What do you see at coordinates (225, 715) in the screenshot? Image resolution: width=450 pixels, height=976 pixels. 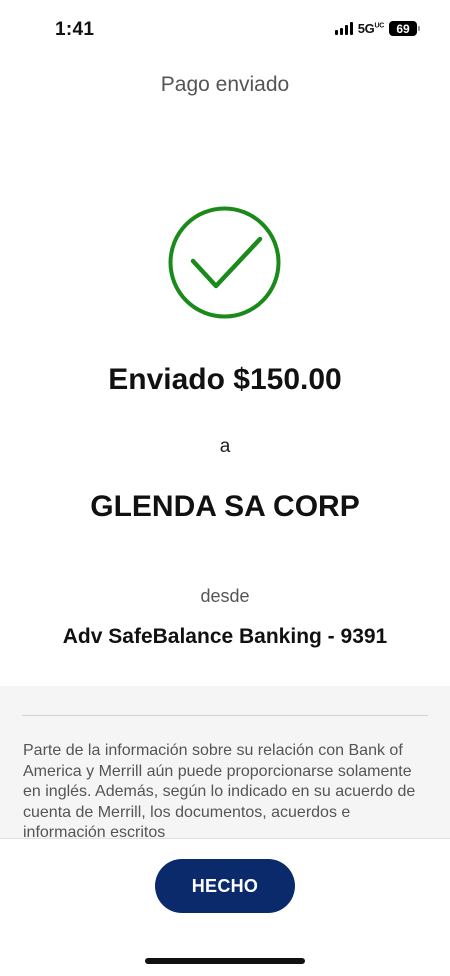 I see `divider` at bounding box center [225, 715].